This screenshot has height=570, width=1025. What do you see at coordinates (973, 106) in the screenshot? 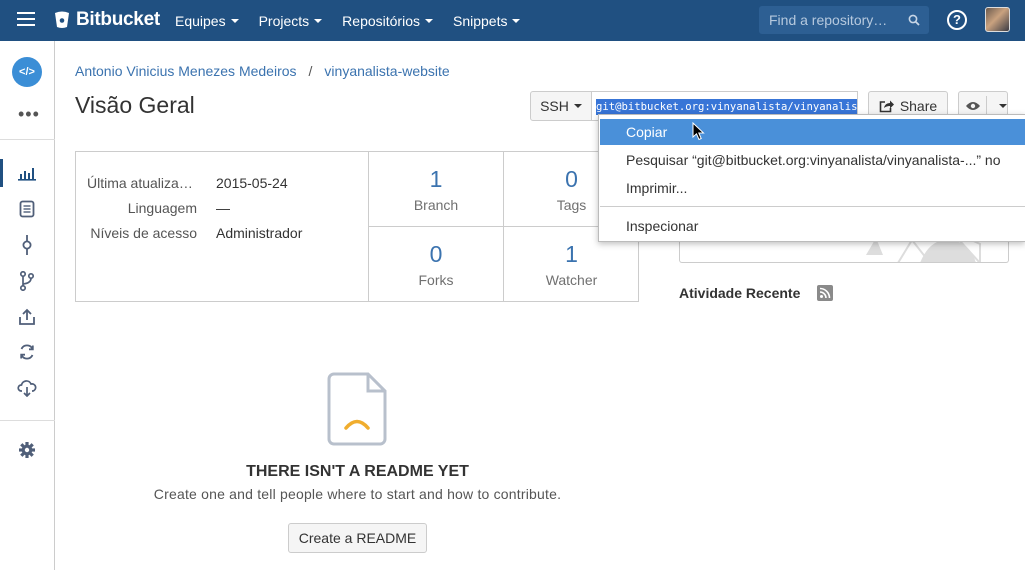
I see `eye-icon` at bounding box center [973, 106].